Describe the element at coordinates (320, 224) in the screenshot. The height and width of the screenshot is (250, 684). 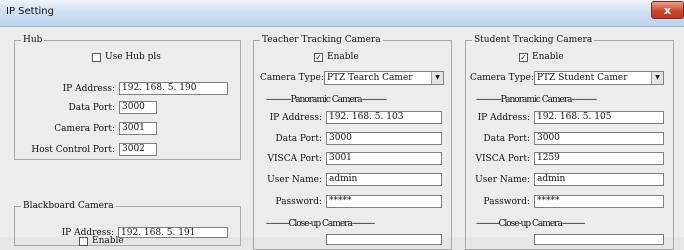
I see `teacher-closeup-separator: -----------Close-up Camera-----------` at that location.